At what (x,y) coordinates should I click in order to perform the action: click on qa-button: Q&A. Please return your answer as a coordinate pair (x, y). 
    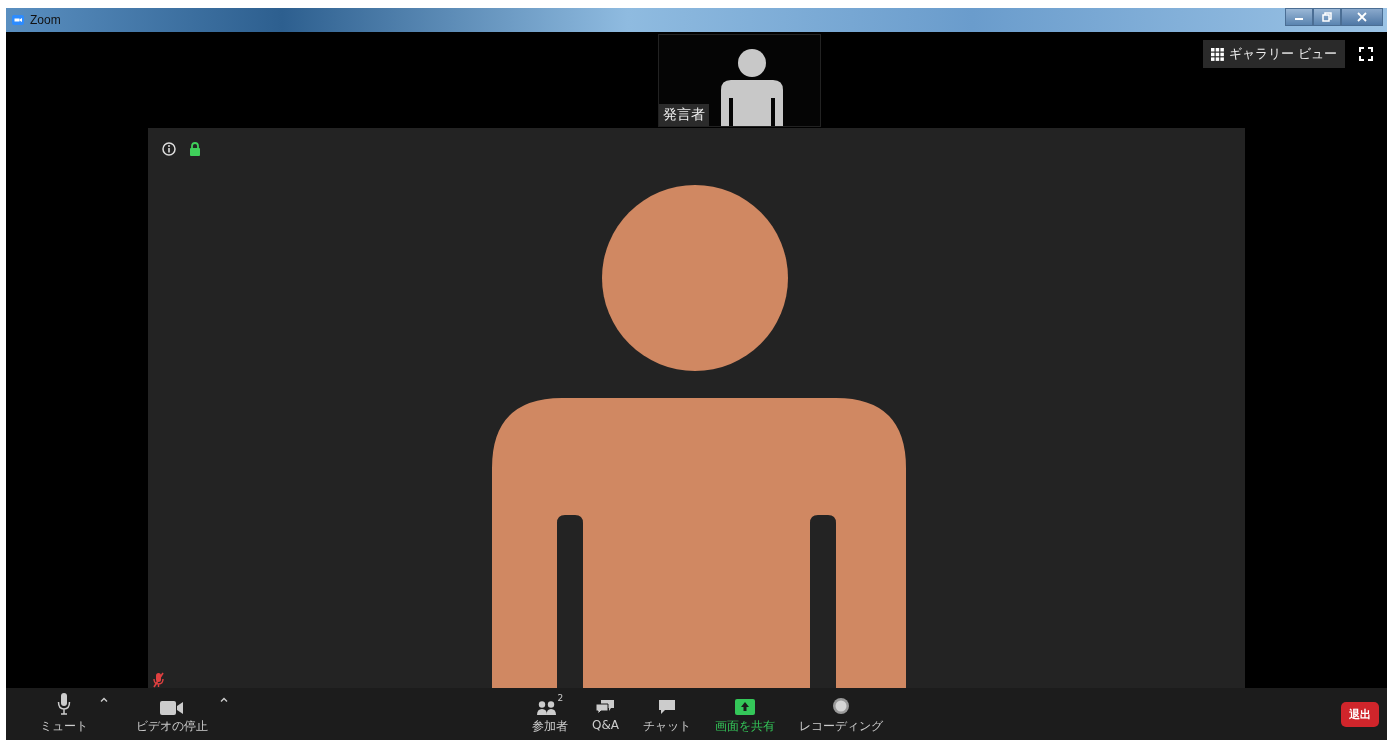
    Looking at the image, I should click on (605, 712).